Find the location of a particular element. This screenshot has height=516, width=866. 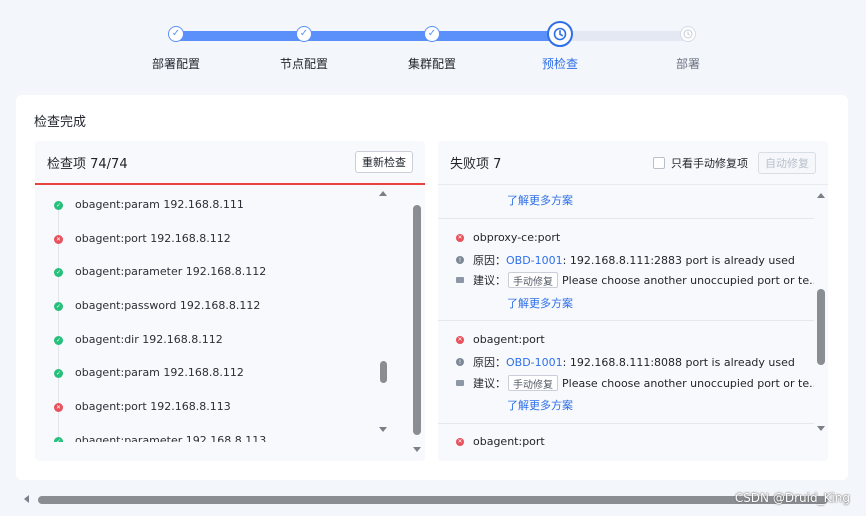

check-item-text: obagent:param 192.168.8.111 is located at coordinates (159, 204).